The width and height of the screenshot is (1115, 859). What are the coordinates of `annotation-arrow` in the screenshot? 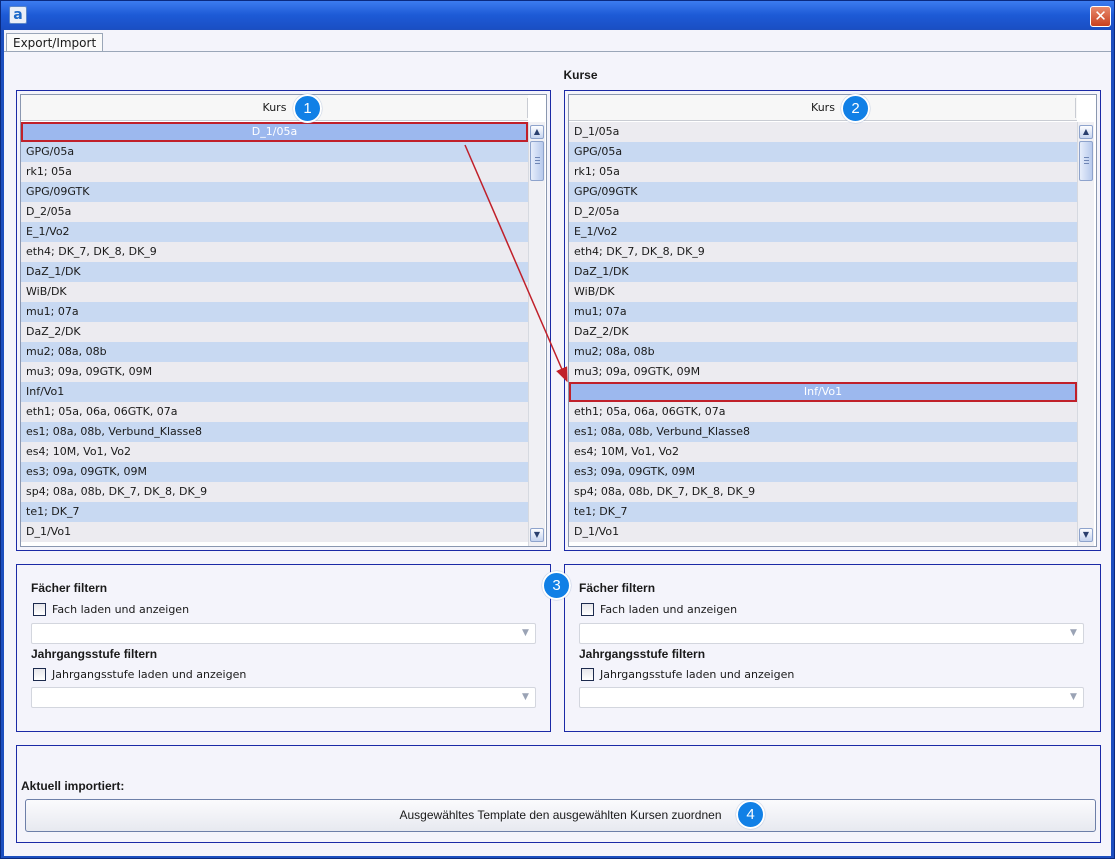 It's located at (516, 263).